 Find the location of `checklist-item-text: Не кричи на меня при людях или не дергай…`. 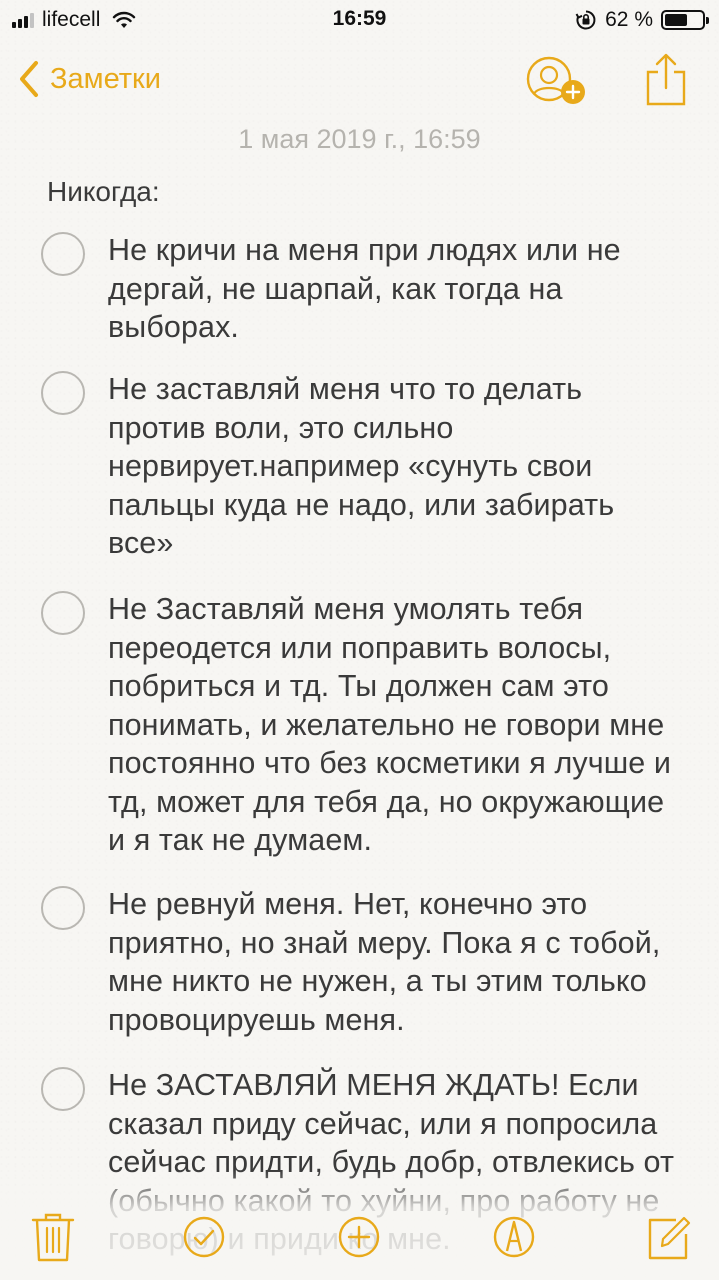

checklist-item-text: Не кричи на меня при людях или не дергай… is located at coordinates (395, 289).